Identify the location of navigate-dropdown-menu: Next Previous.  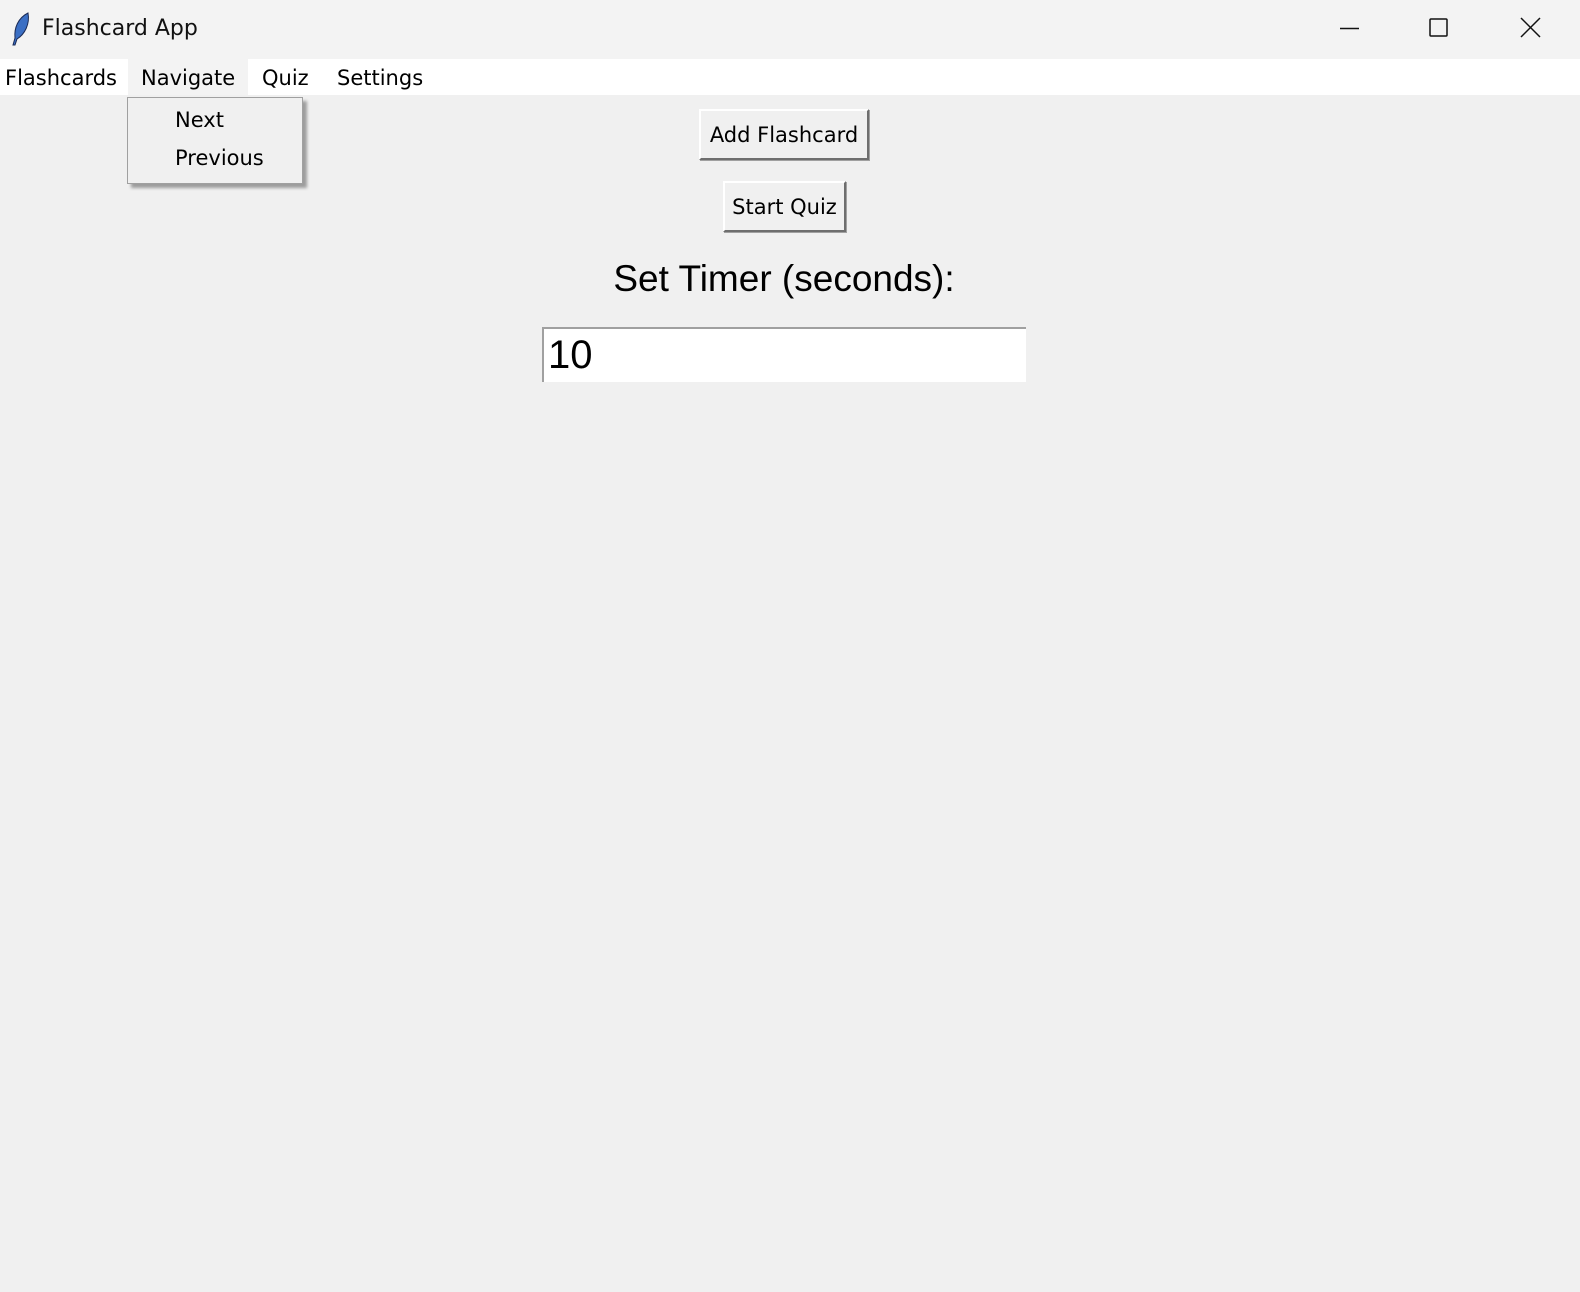
(215, 140).